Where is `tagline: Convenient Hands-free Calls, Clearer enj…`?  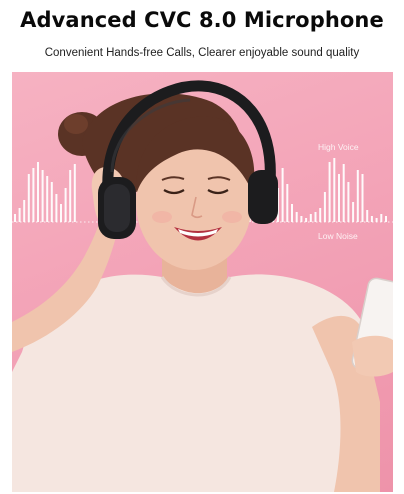 tagline: Convenient Hands-free Calls, Clearer enj… is located at coordinates (202, 53).